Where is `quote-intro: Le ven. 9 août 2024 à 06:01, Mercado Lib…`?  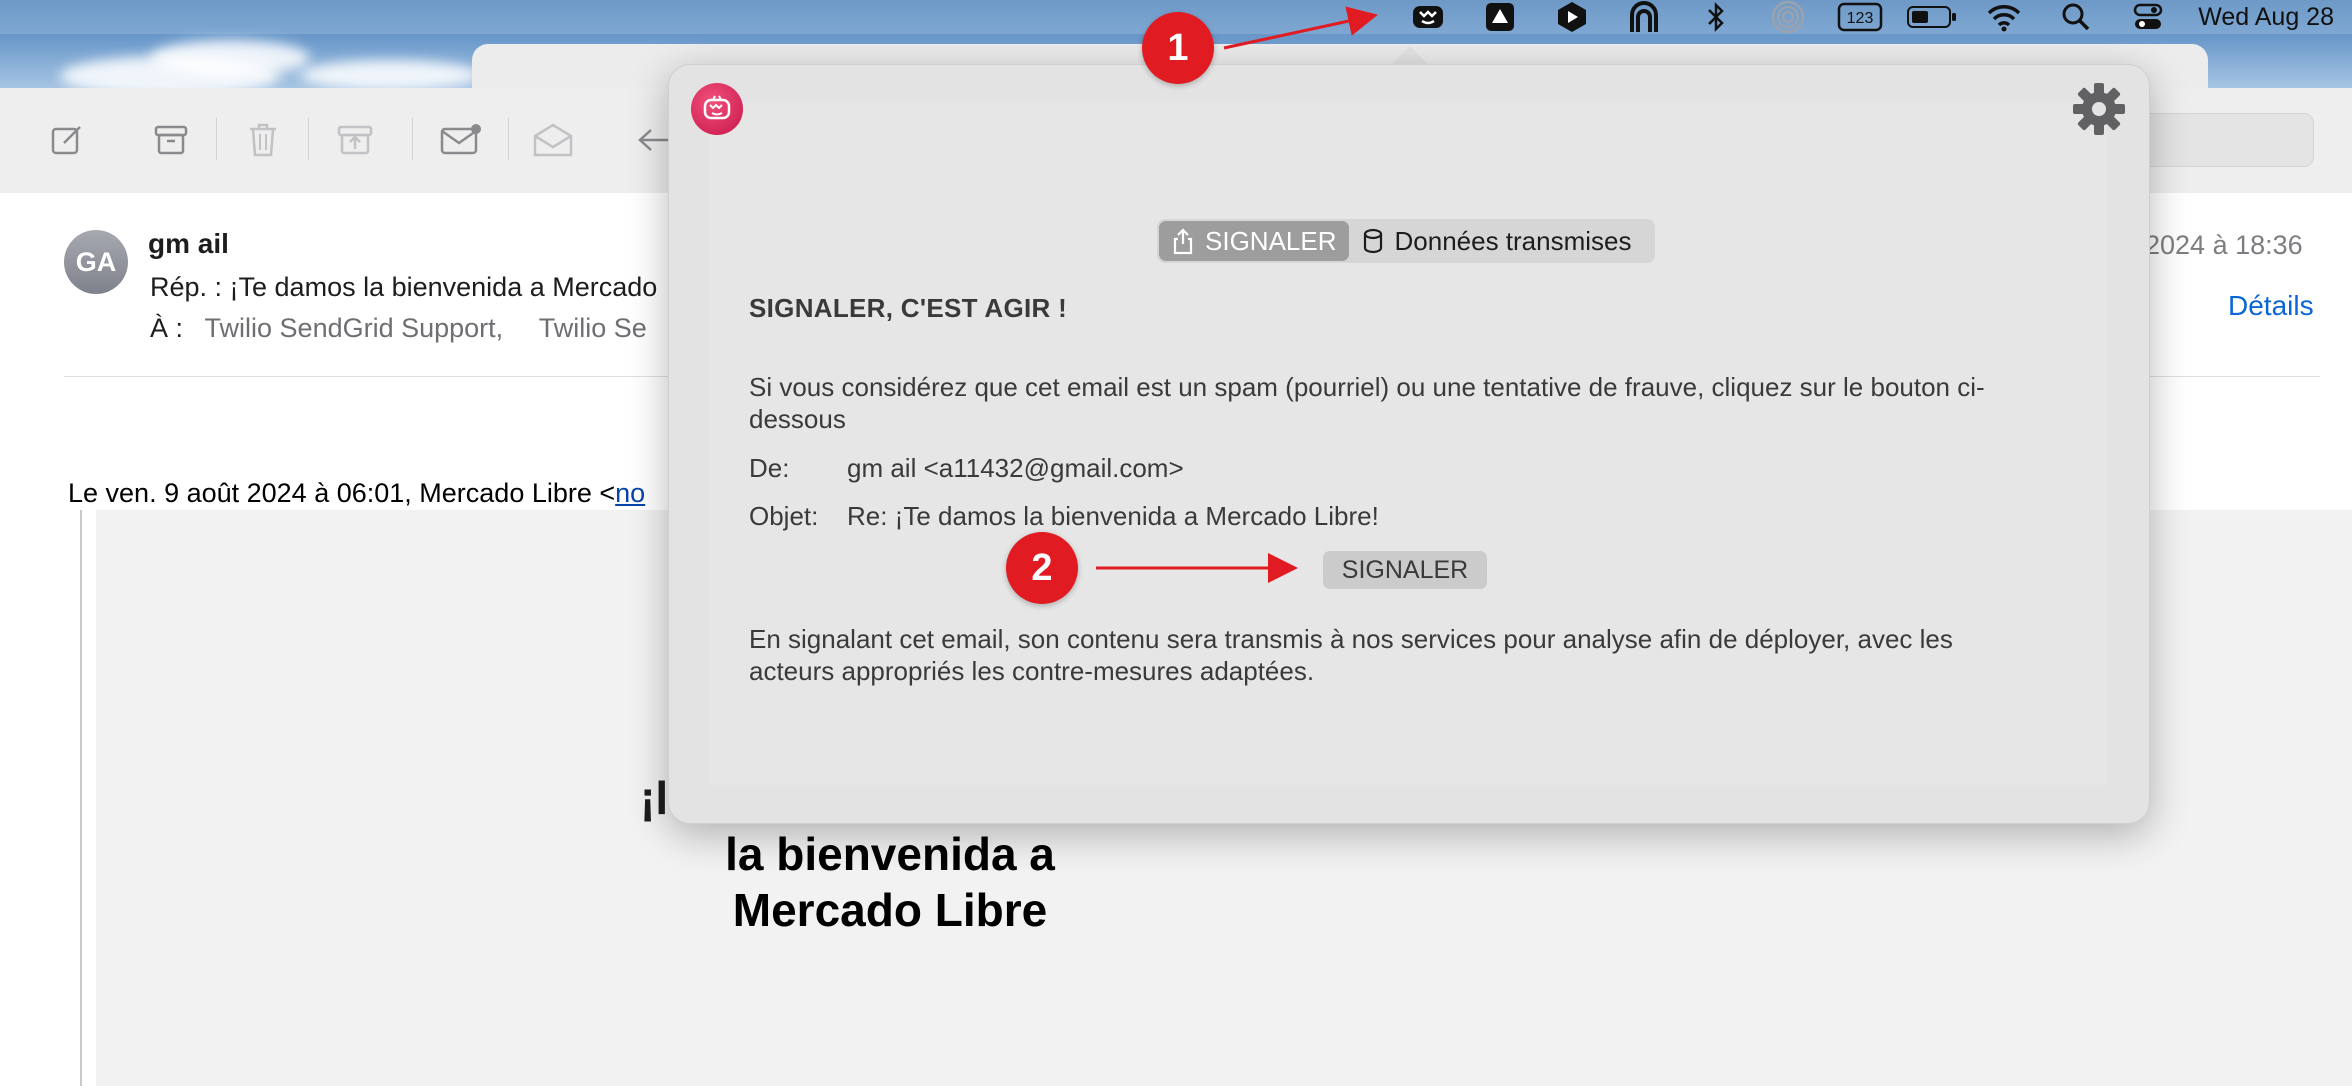
quote-intro: Le ven. 9 août 2024 à 06:01, Mercado Lib… is located at coordinates (356, 493).